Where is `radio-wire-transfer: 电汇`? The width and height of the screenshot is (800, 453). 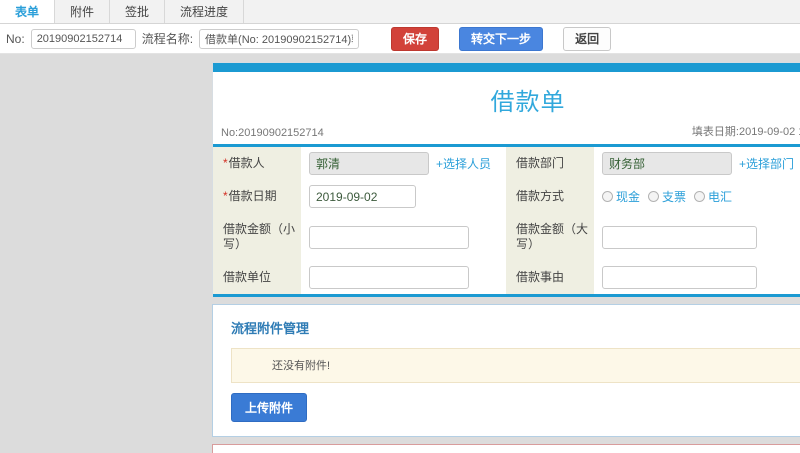
radio-wire-transfer: 电汇 is located at coordinates (713, 196).